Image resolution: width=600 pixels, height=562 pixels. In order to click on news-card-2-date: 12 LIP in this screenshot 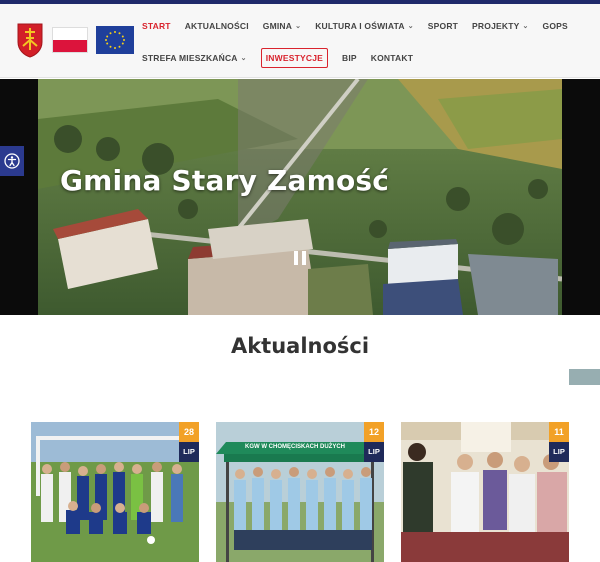, I will do `click(374, 442)`.